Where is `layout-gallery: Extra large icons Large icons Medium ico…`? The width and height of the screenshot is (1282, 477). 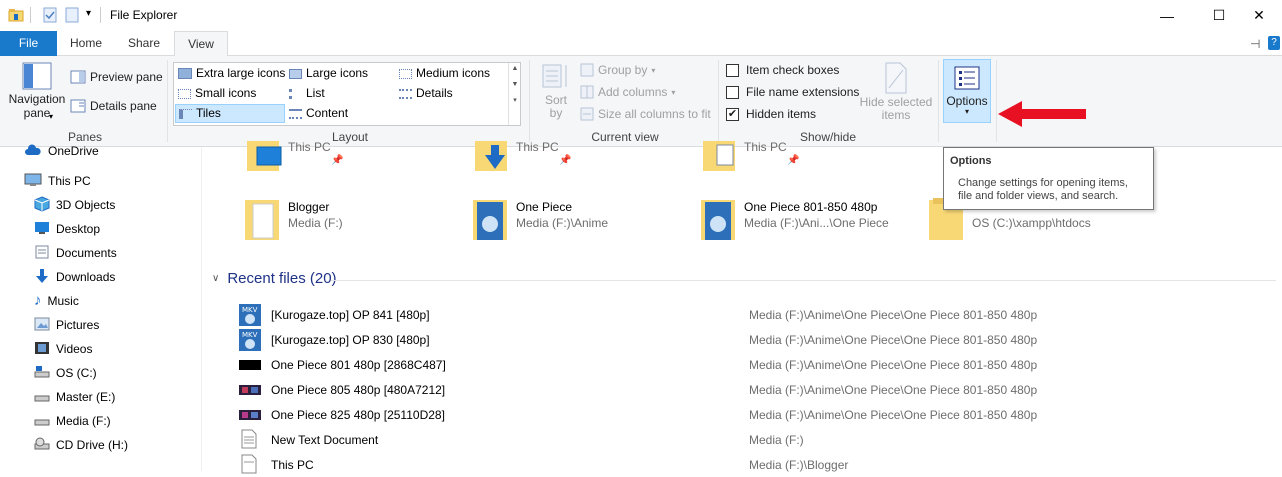 layout-gallery: Extra large icons Large icons Medium ico… is located at coordinates (347, 94).